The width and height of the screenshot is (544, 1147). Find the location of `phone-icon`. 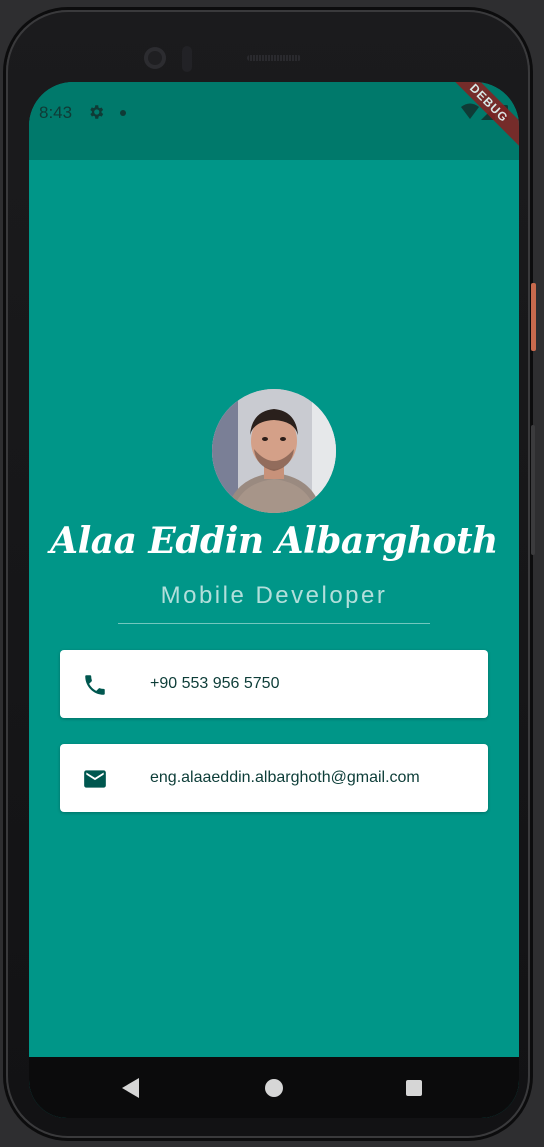

phone-icon is located at coordinates (95, 685).